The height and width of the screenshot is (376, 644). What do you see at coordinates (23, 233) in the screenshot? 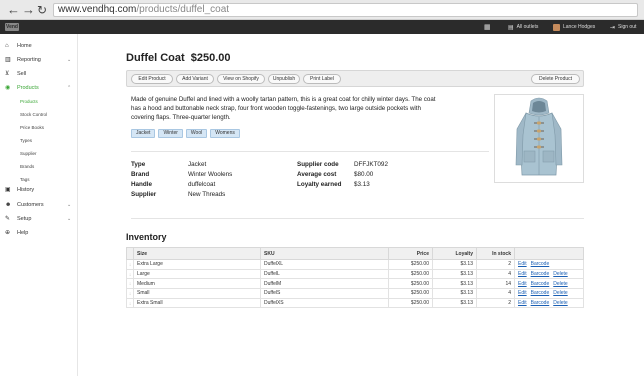
I see `sidebar-item-label: Help` at bounding box center [23, 233].